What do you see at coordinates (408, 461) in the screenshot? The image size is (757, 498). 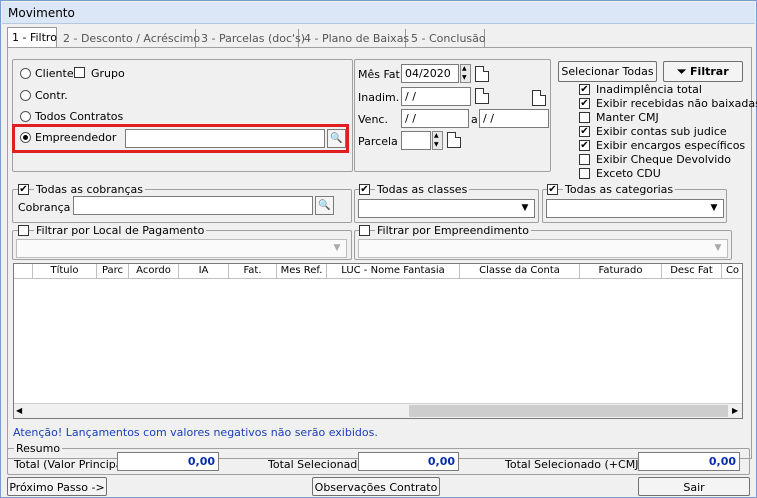 I see `total-selecionado-value: 0,00` at bounding box center [408, 461].